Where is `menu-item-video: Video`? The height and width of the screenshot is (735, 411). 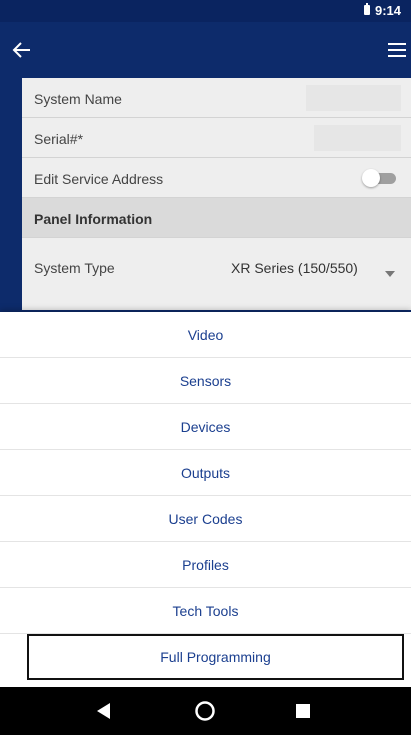
menu-item-video: Video is located at coordinates (205, 335).